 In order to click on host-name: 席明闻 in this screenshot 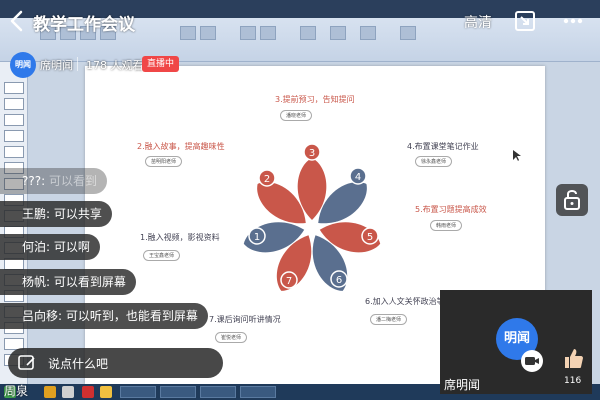, I will do `click(56, 65)`.